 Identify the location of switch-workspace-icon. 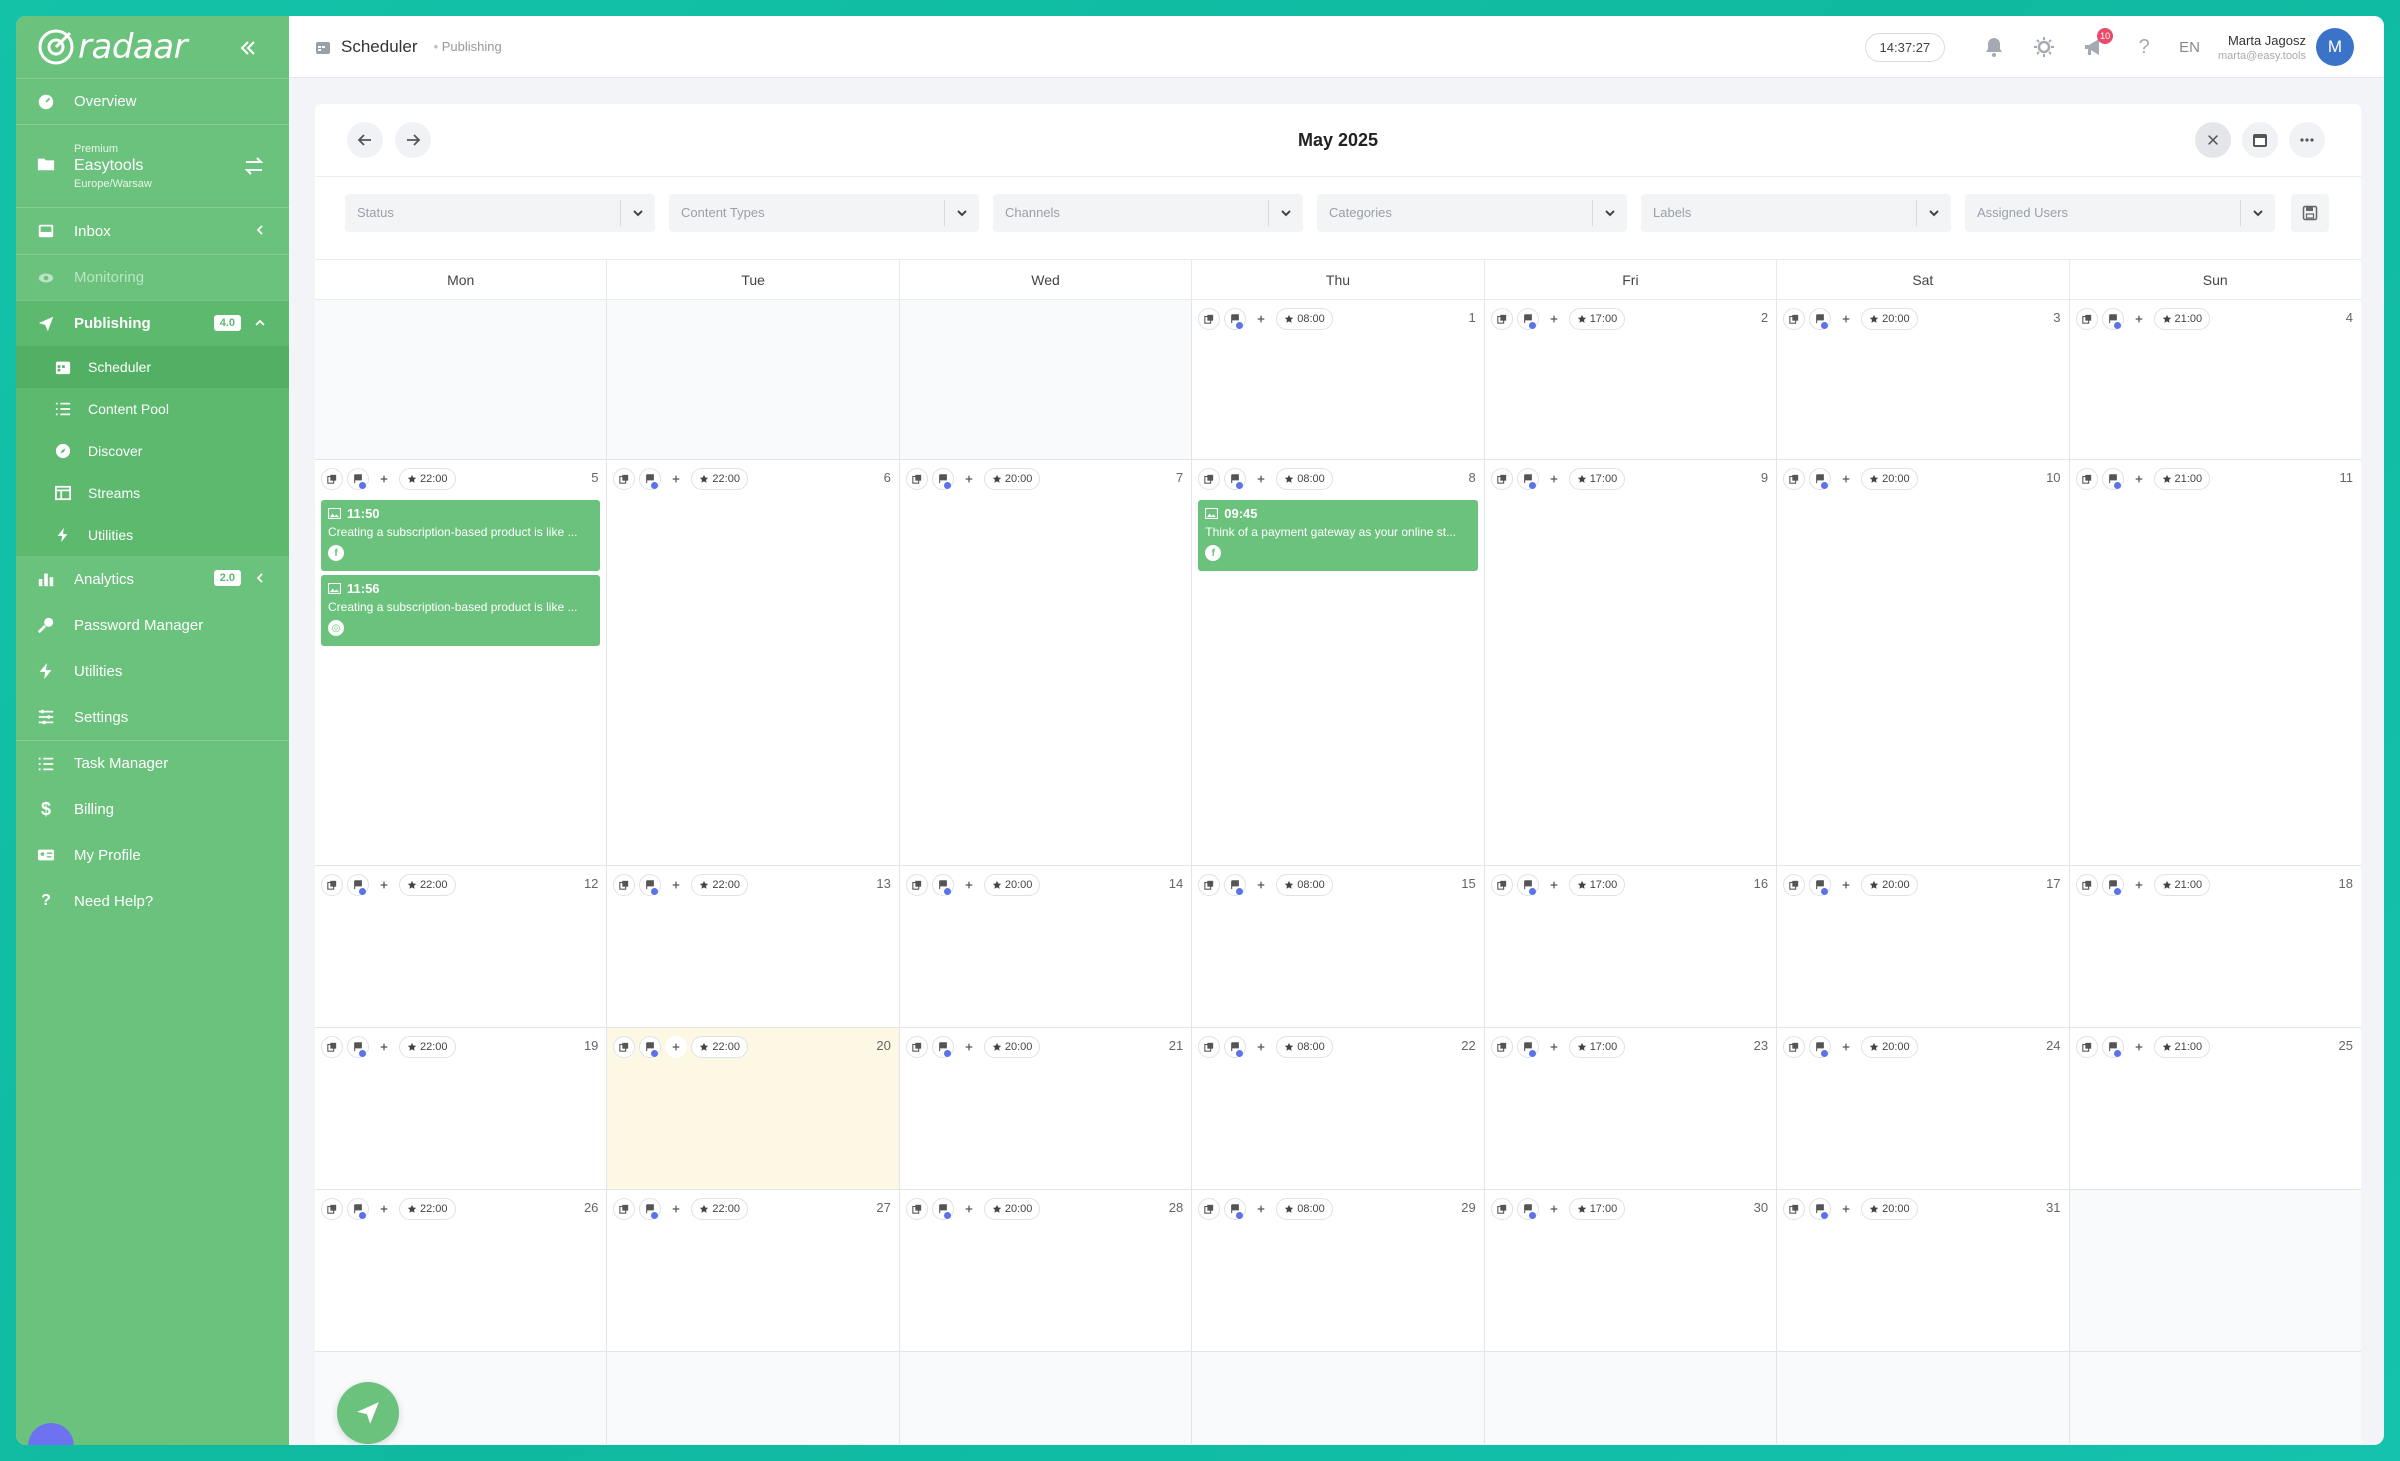
(254, 166).